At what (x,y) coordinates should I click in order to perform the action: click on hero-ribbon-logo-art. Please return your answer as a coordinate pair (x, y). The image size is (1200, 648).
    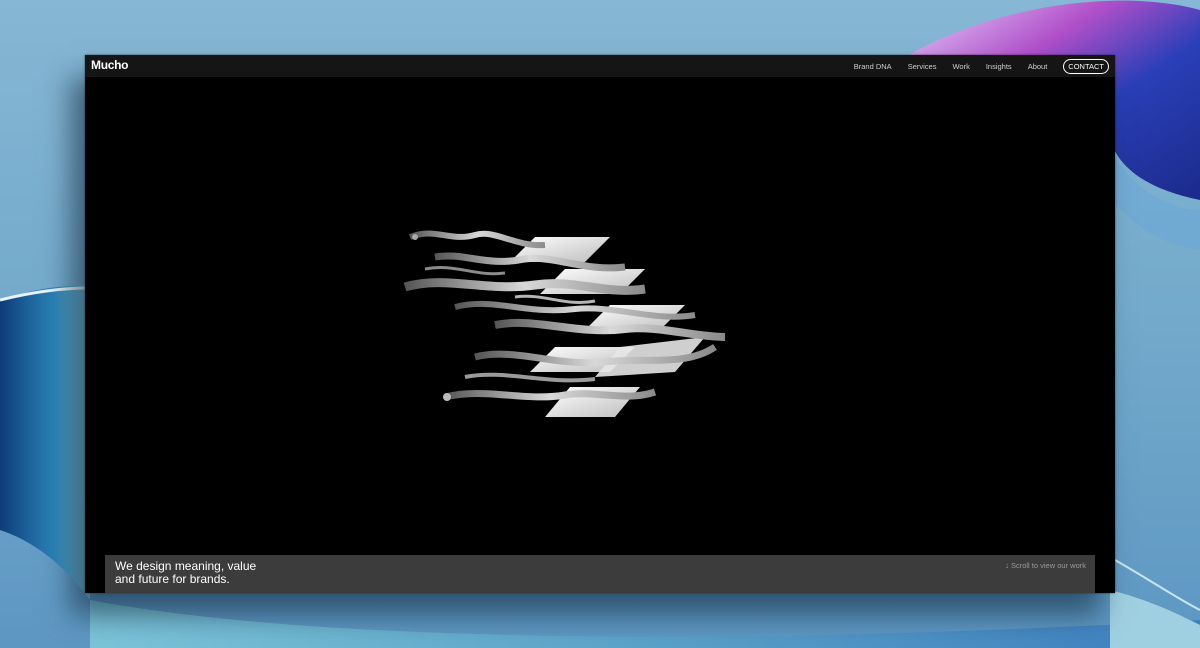
    Looking at the image, I should click on (564, 323).